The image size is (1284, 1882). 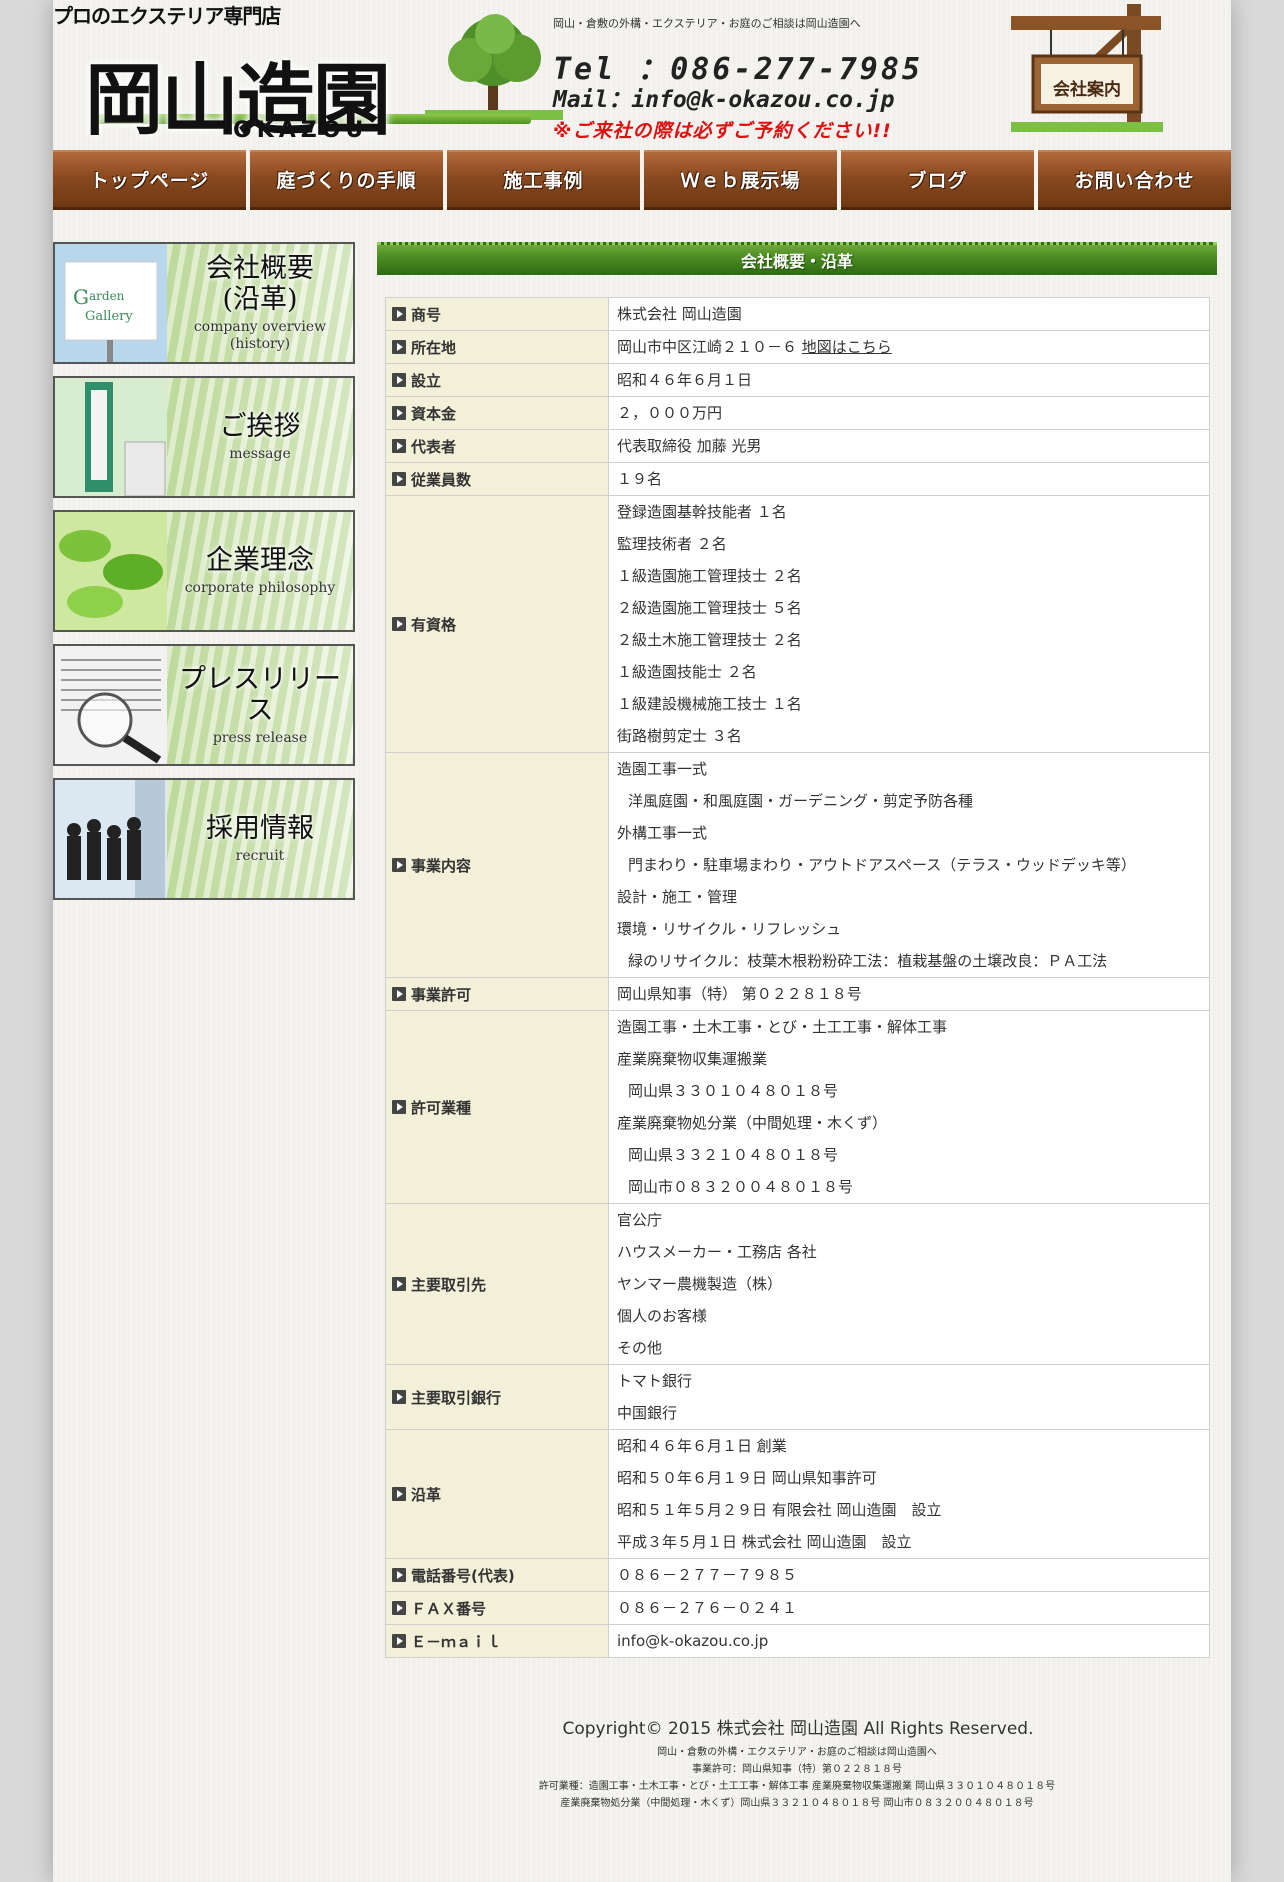 What do you see at coordinates (909, 479) in the screenshot?
I see `info-value-cell: １９名` at bounding box center [909, 479].